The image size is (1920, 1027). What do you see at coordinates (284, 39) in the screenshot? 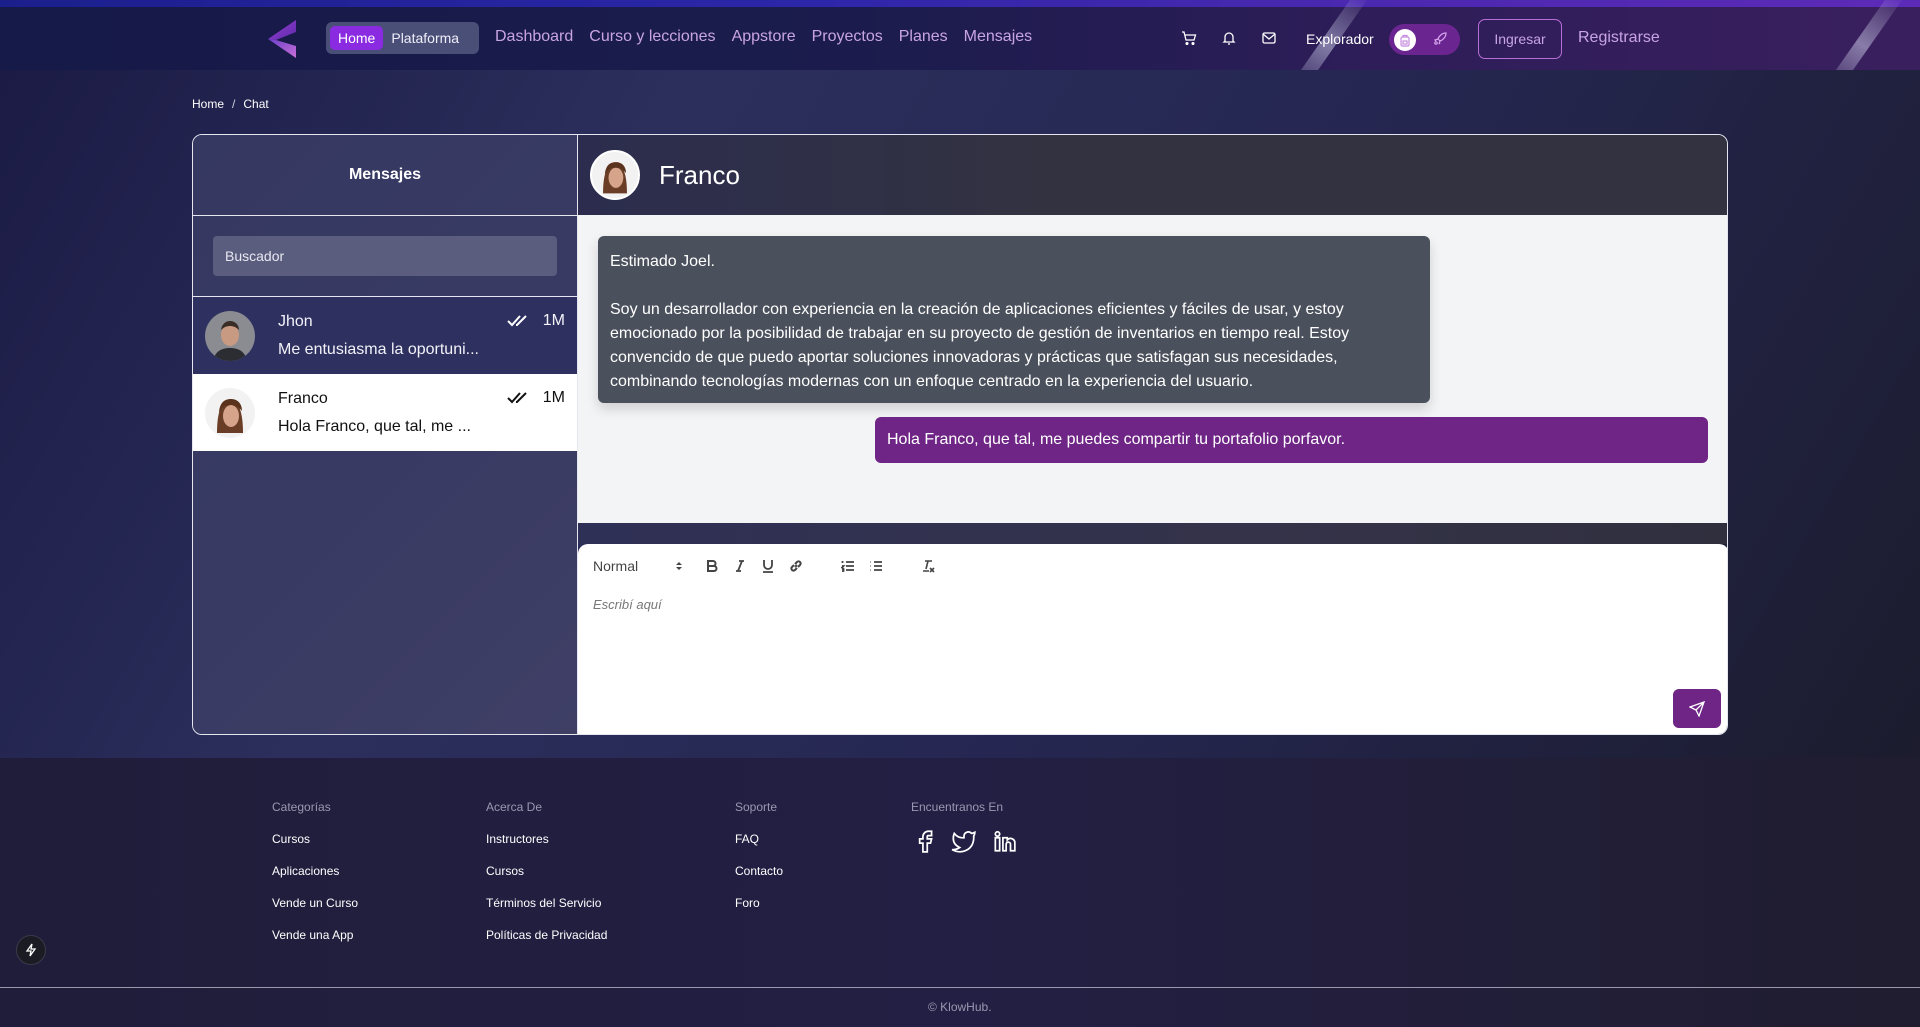
I see `klowhub-logo` at bounding box center [284, 39].